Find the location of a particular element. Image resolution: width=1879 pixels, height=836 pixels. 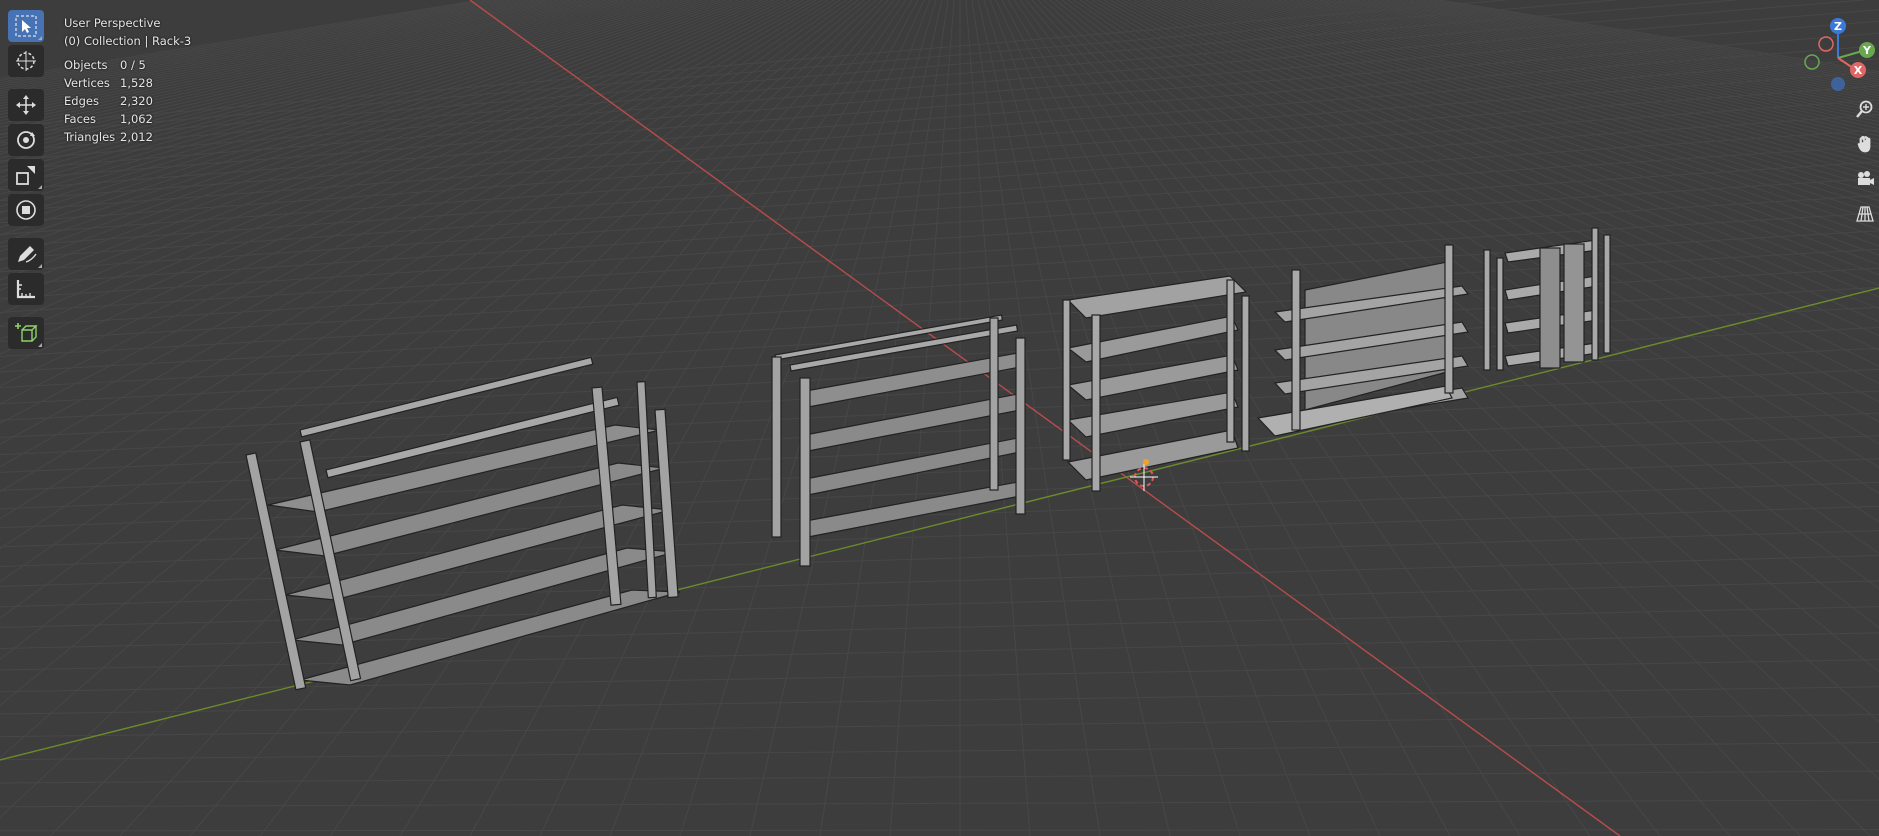

tool-shelf is located at coordinates (28, 181).